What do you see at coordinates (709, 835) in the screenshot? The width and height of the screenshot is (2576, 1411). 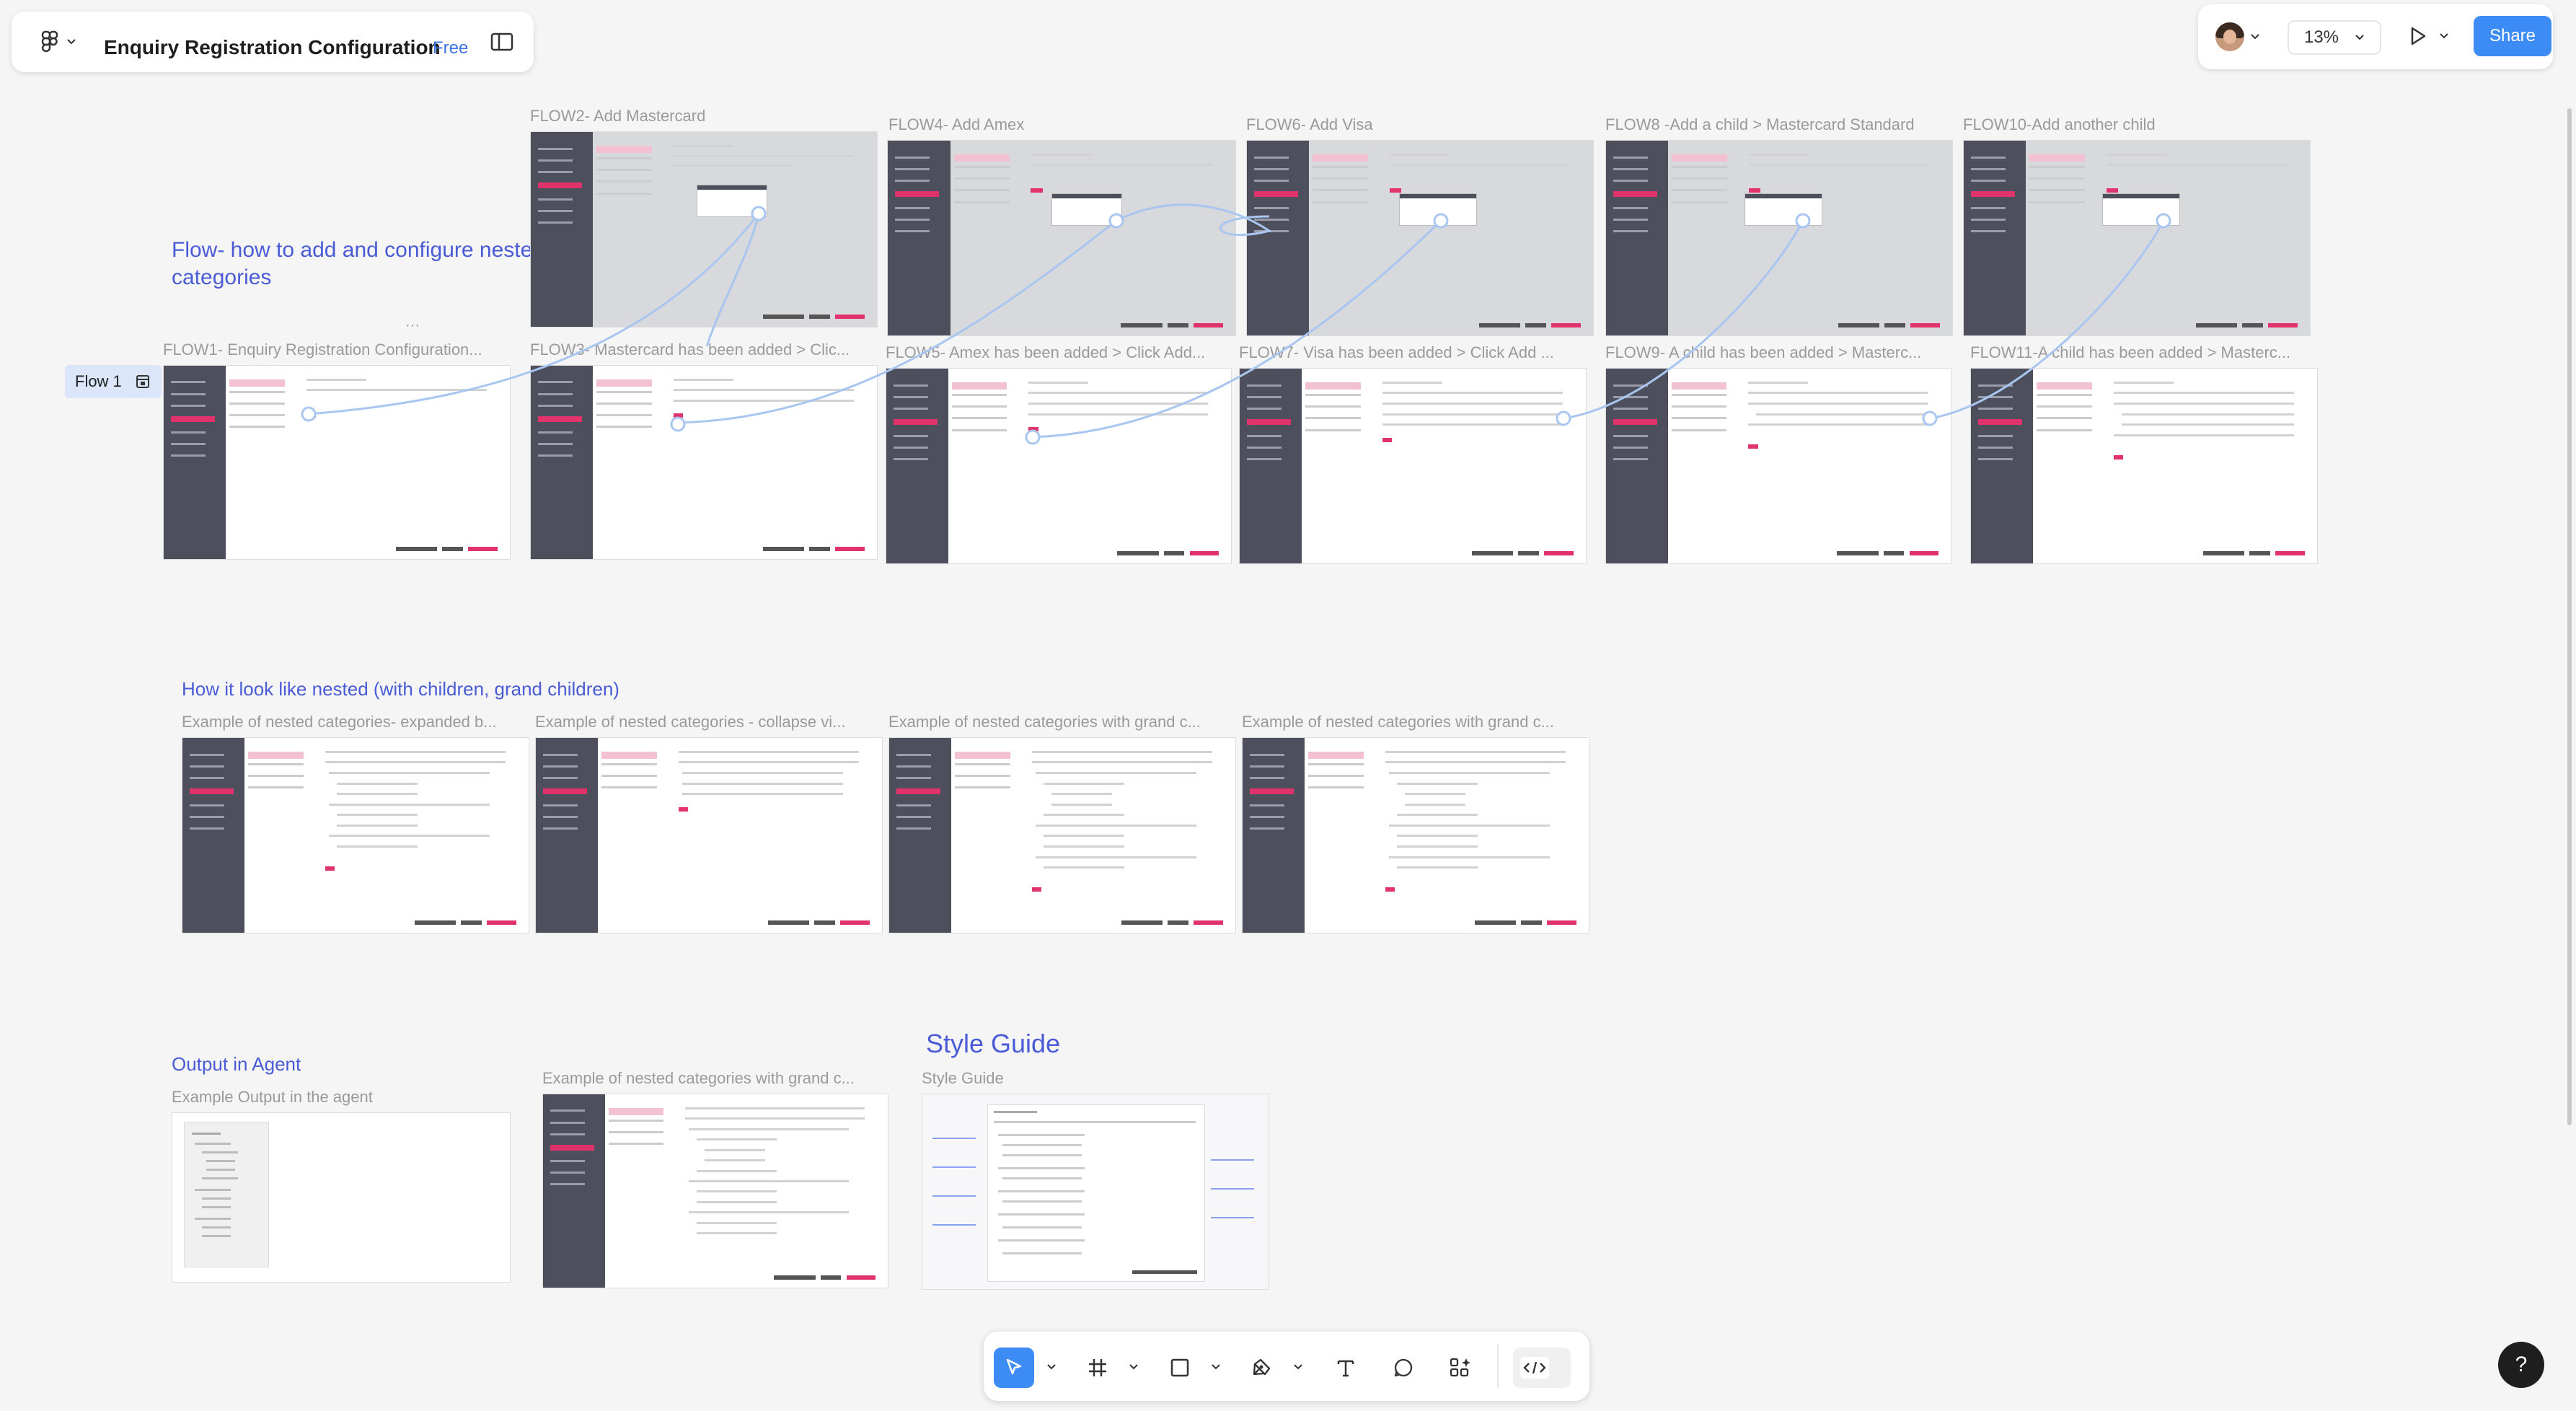 I see `frame-example-collapsed` at bounding box center [709, 835].